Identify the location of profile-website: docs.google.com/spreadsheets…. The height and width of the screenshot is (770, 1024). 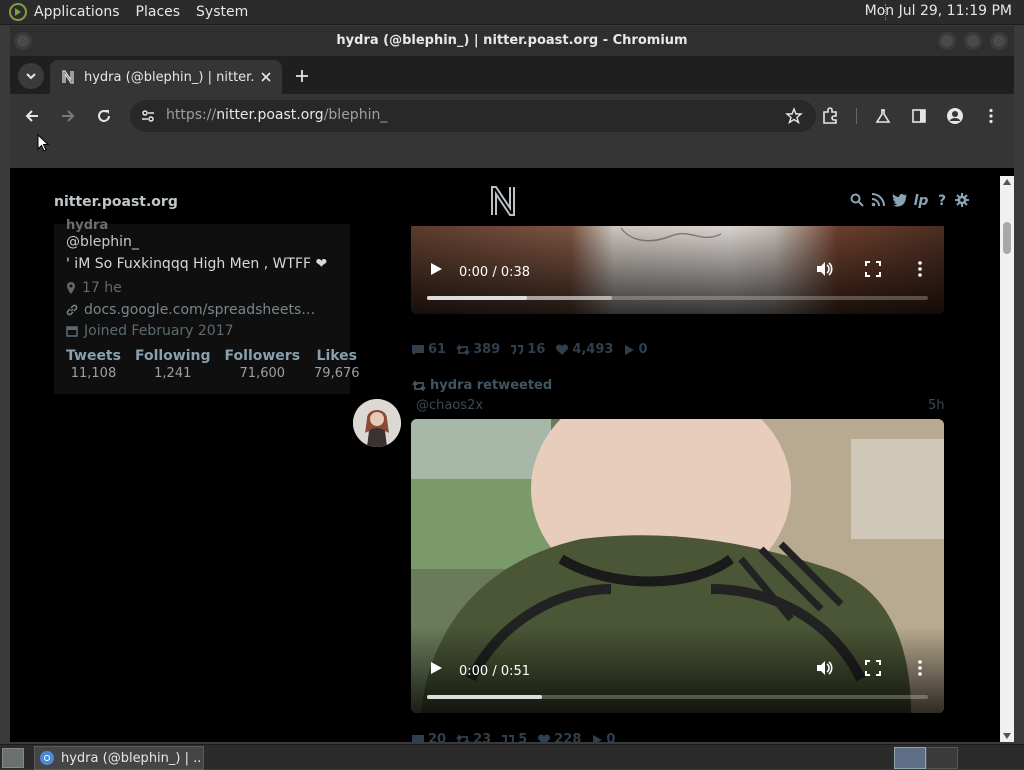
(190, 310).